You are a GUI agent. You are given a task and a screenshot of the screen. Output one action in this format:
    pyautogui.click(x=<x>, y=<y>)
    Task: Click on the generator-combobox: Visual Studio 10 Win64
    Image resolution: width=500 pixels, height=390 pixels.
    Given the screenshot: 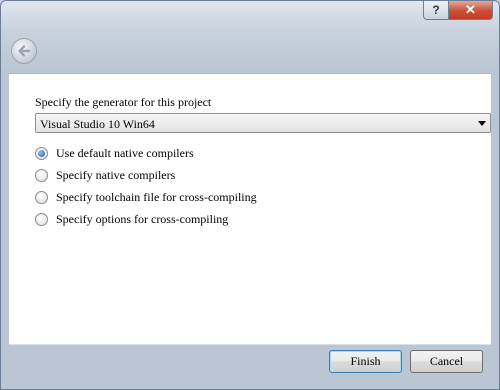 What is the action you would take?
    pyautogui.click(x=263, y=123)
    